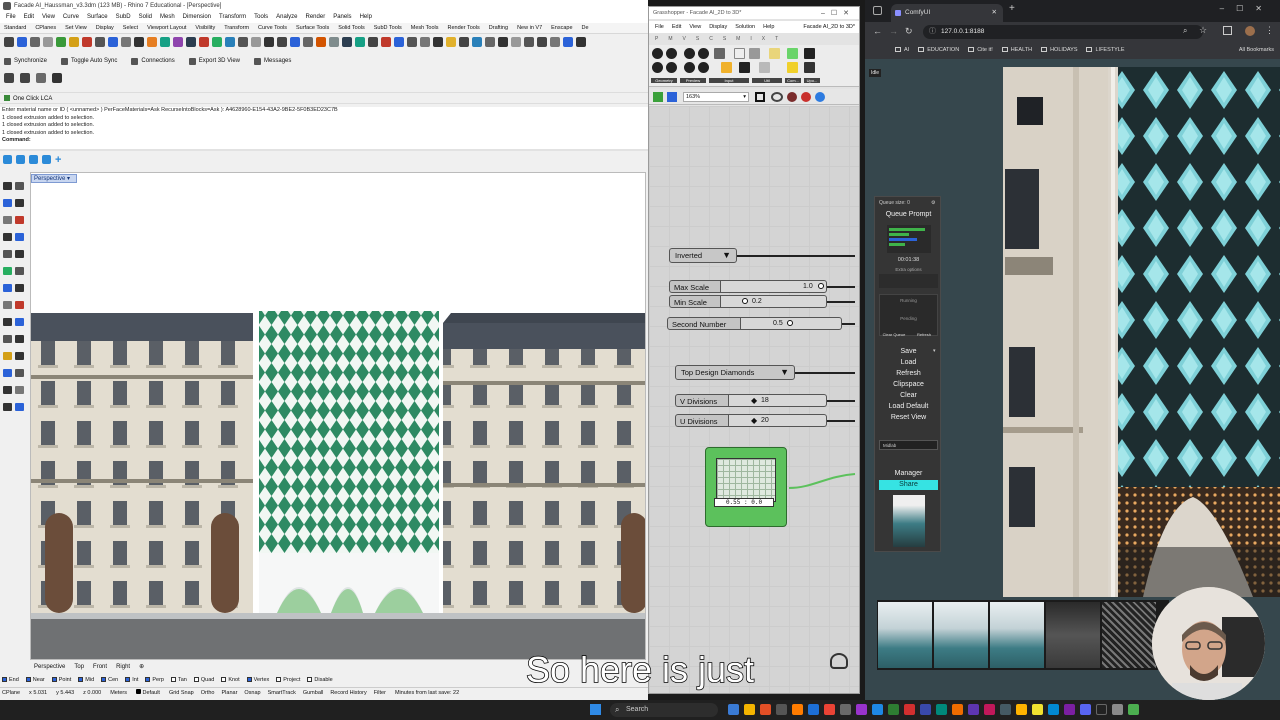 This screenshot has width=1280, height=720. I want to click on rhino-menu-item: Surface, so click(97, 17).